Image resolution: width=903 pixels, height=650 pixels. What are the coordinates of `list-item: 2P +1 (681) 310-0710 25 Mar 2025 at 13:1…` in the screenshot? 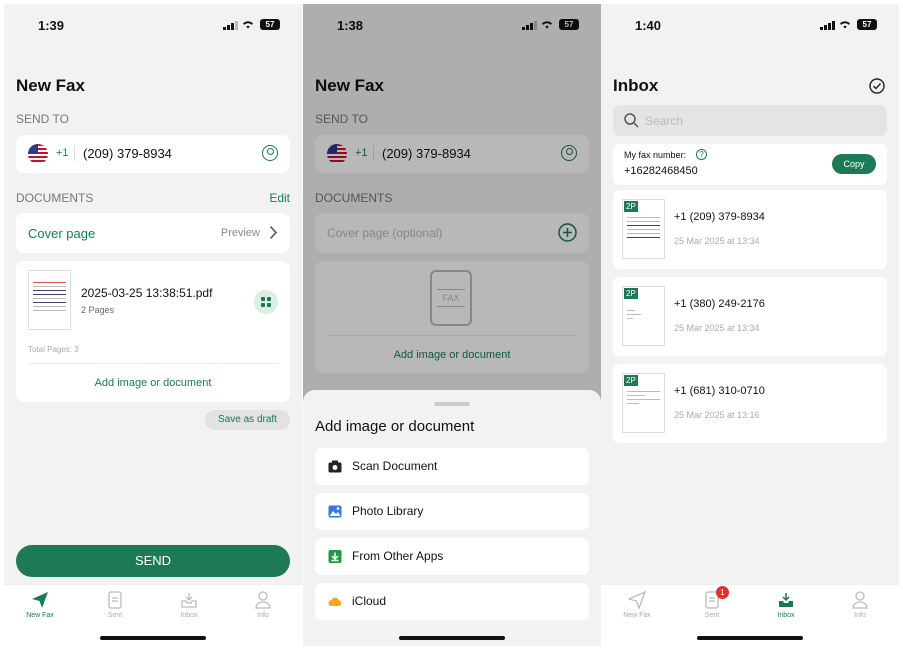 It's located at (750, 403).